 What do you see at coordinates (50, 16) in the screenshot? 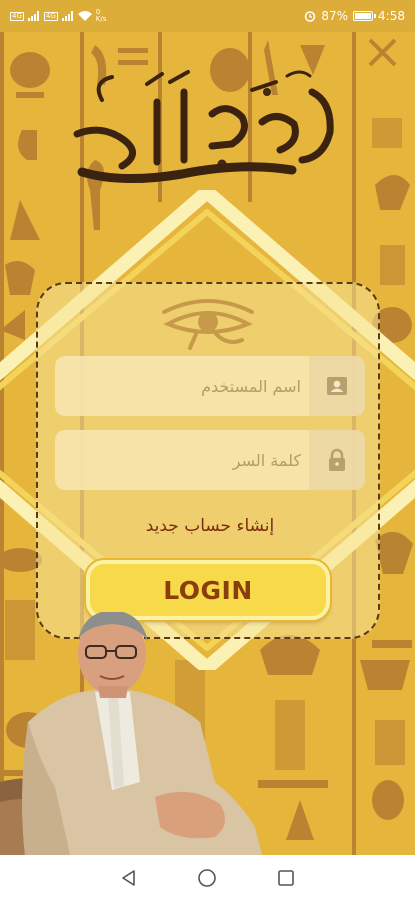
I see `network-type-badge-2: 4G` at bounding box center [50, 16].